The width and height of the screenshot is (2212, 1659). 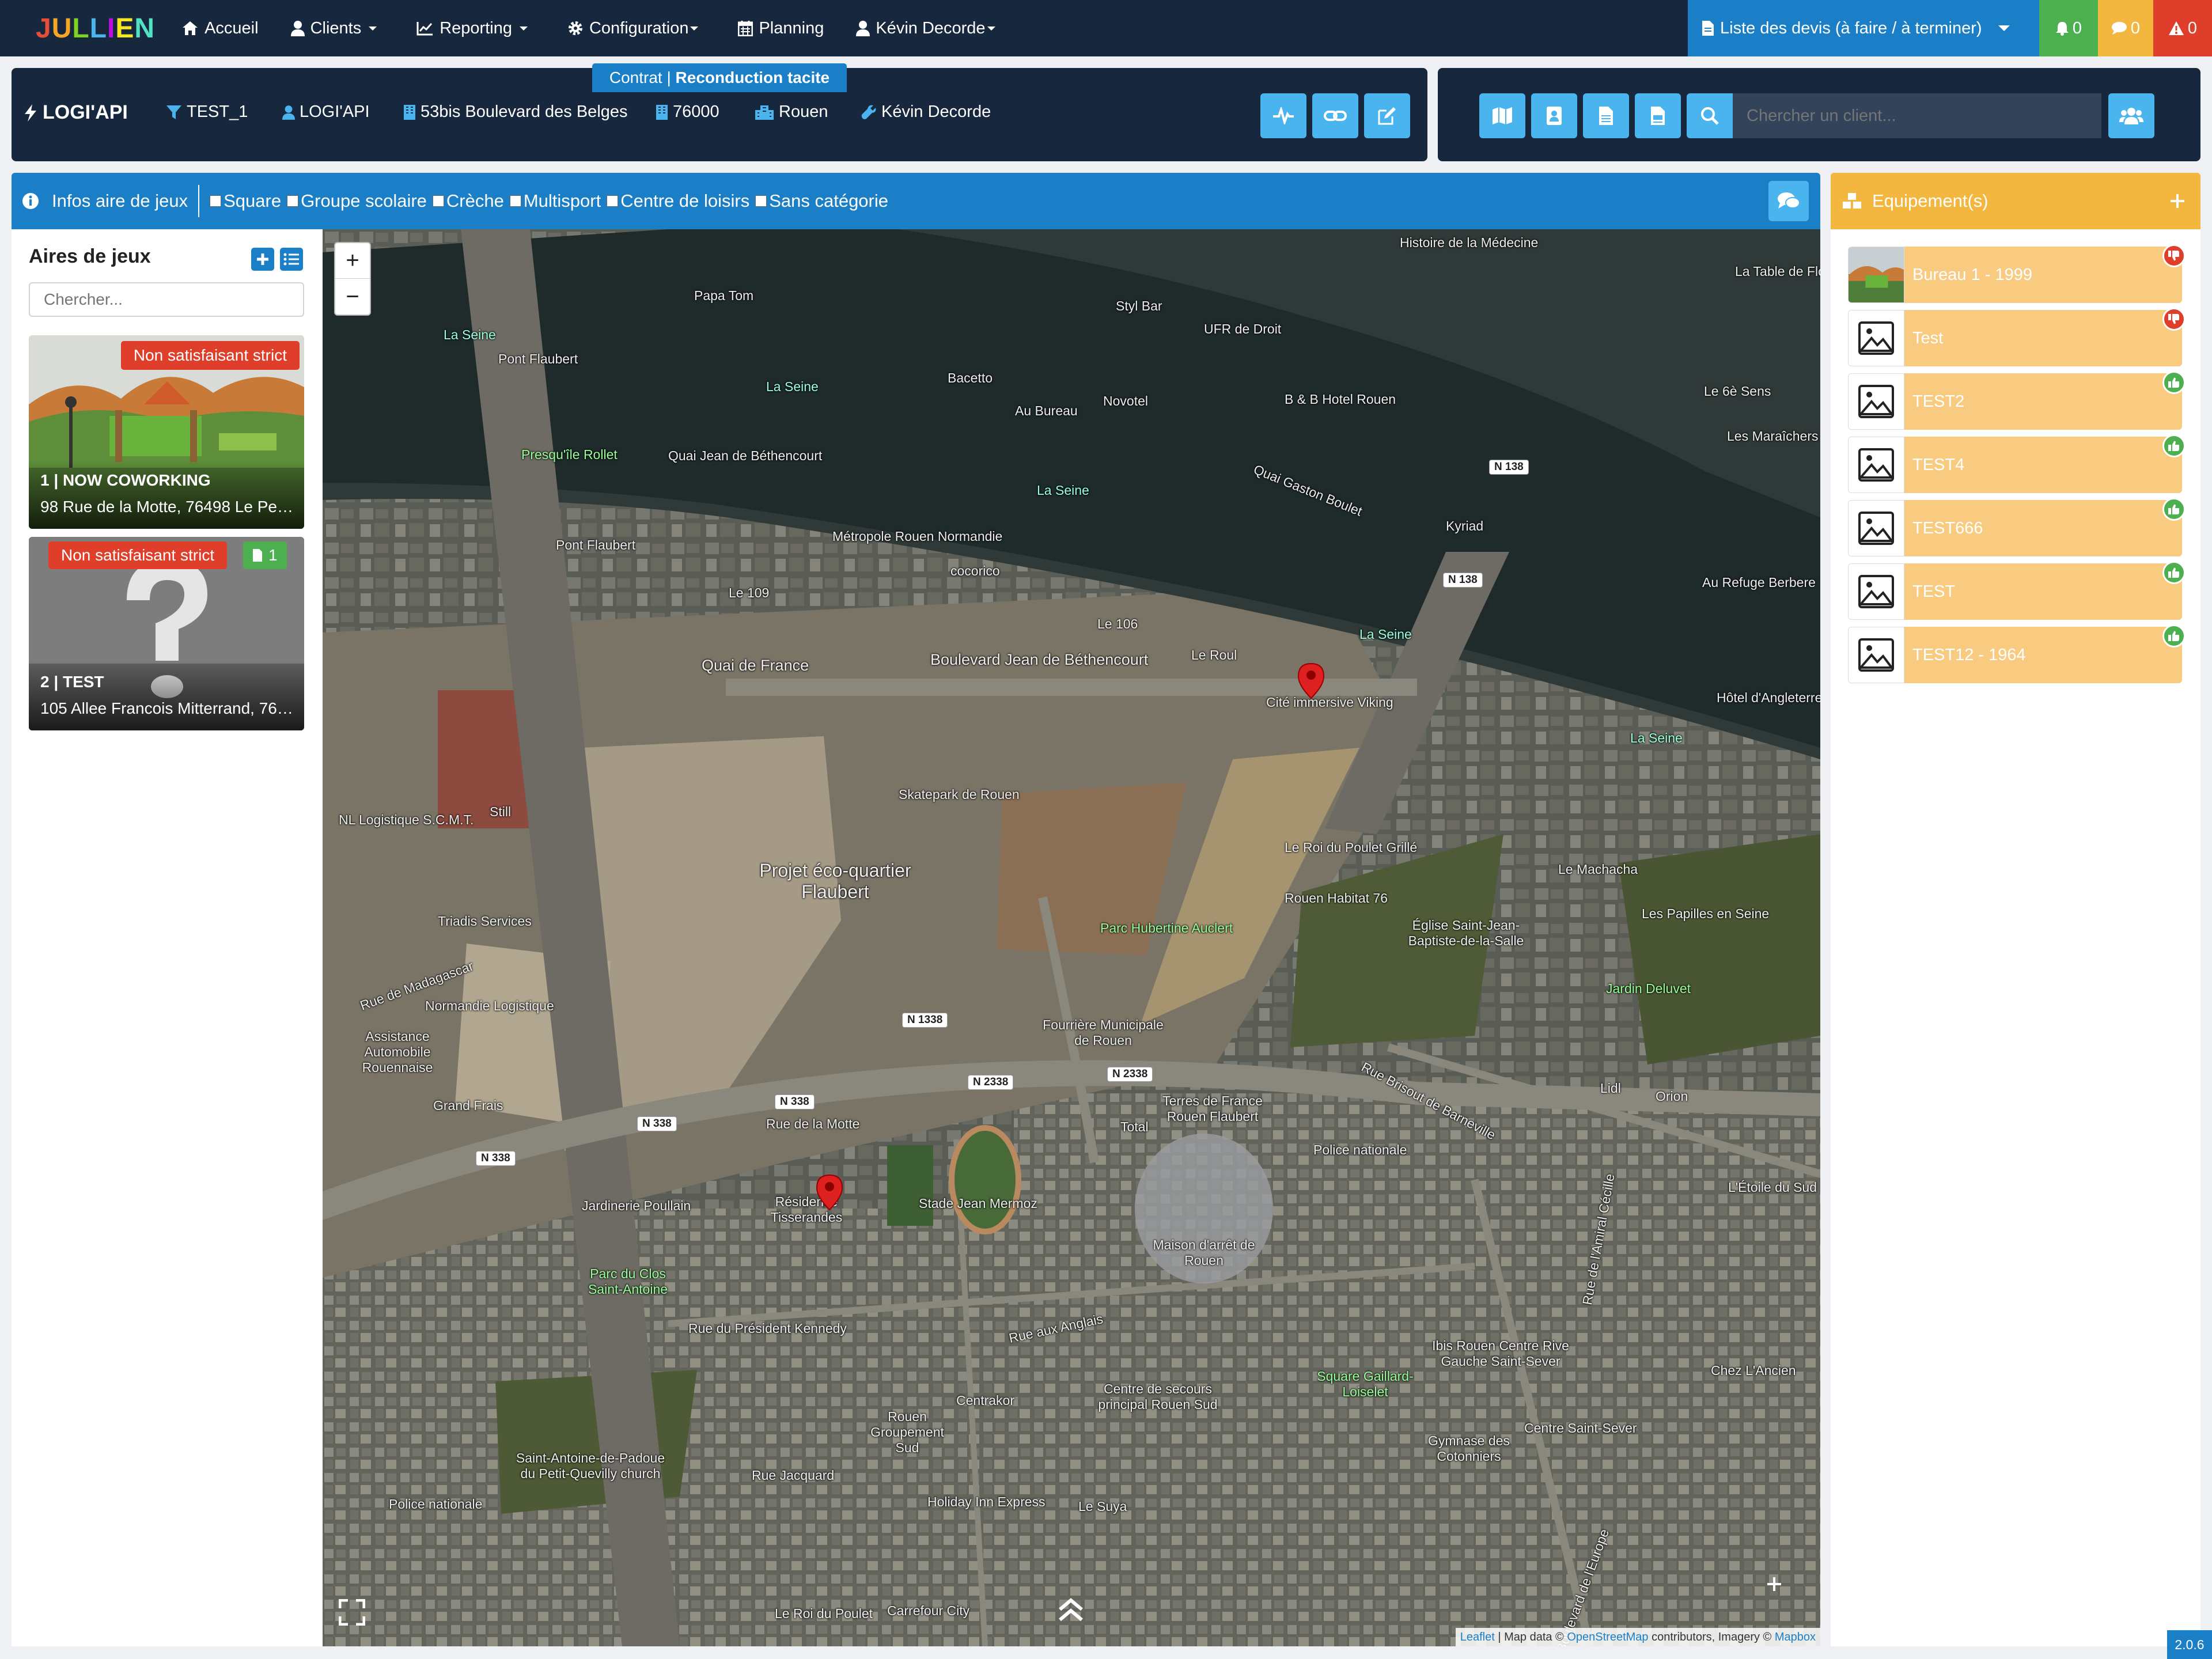 What do you see at coordinates (555, 201) in the screenshot?
I see `filter-multisport: Multisport` at bounding box center [555, 201].